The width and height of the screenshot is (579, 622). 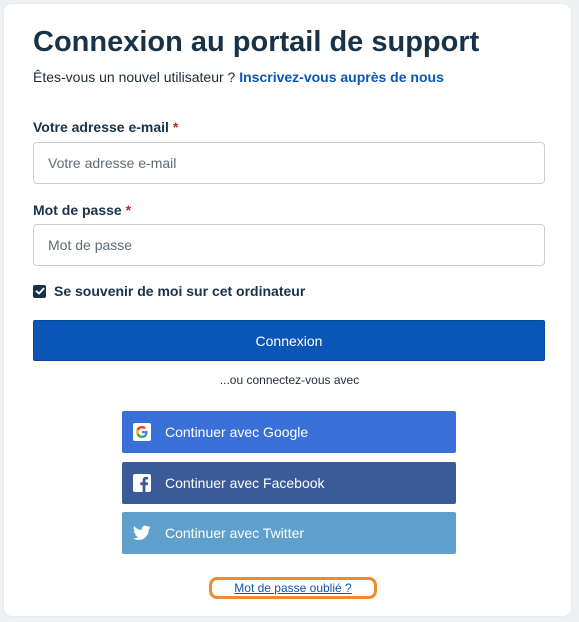 What do you see at coordinates (245, 483) in the screenshot?
I see `facebook-login-label: Continuer avec Facebook` at bounding box center [245, 483].